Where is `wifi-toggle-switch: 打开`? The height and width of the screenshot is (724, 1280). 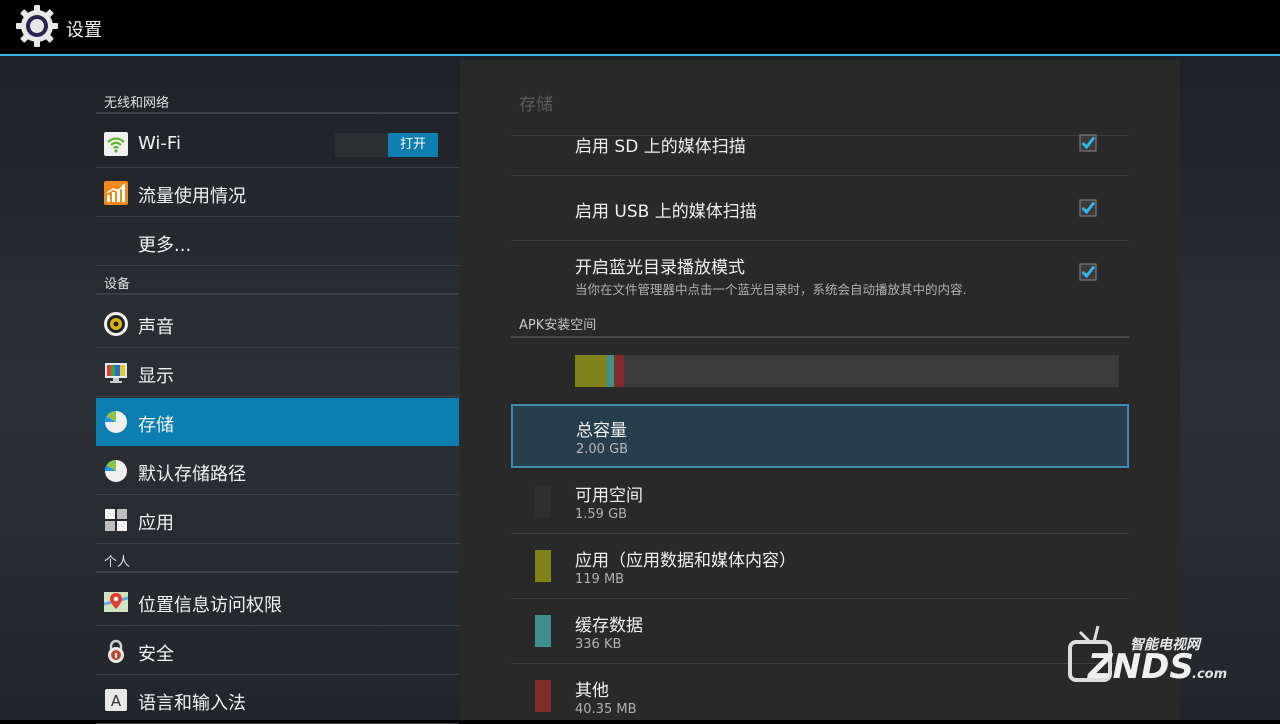
wifi-toggle-switch: 打开 is located at coordinates (386, 145).